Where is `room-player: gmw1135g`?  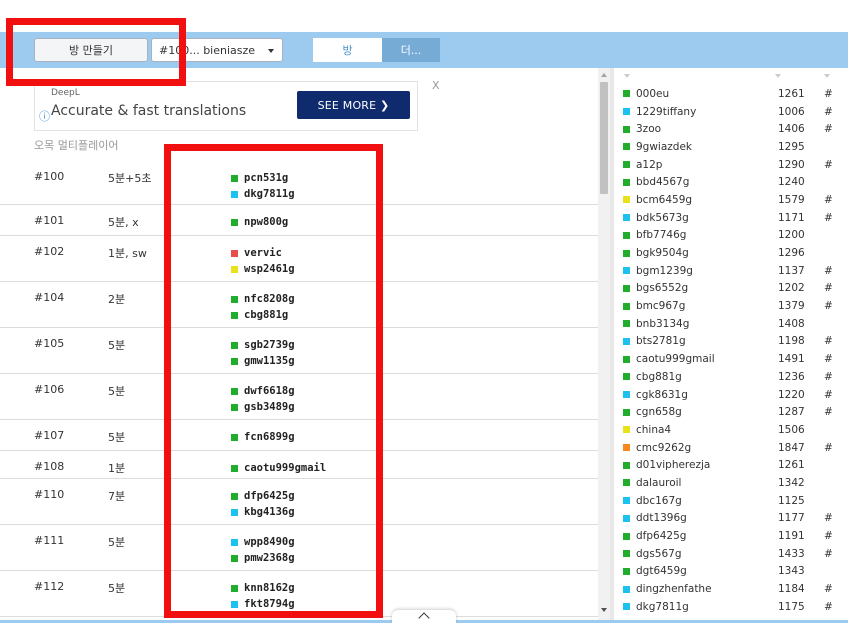 room-player: gmw1135g is located at coordinates (263, 361).